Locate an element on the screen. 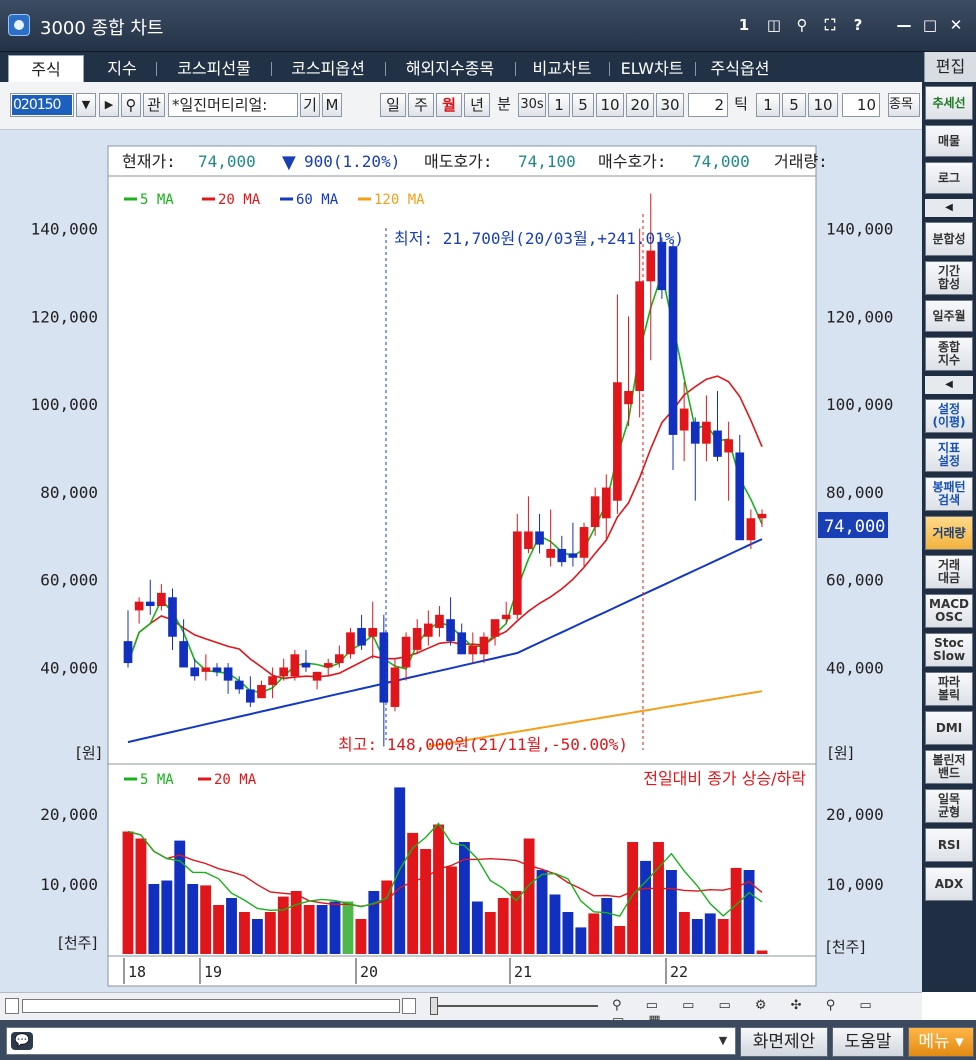  sidebar-item-10: 지표 설정 is located at coordinates (949, 455).